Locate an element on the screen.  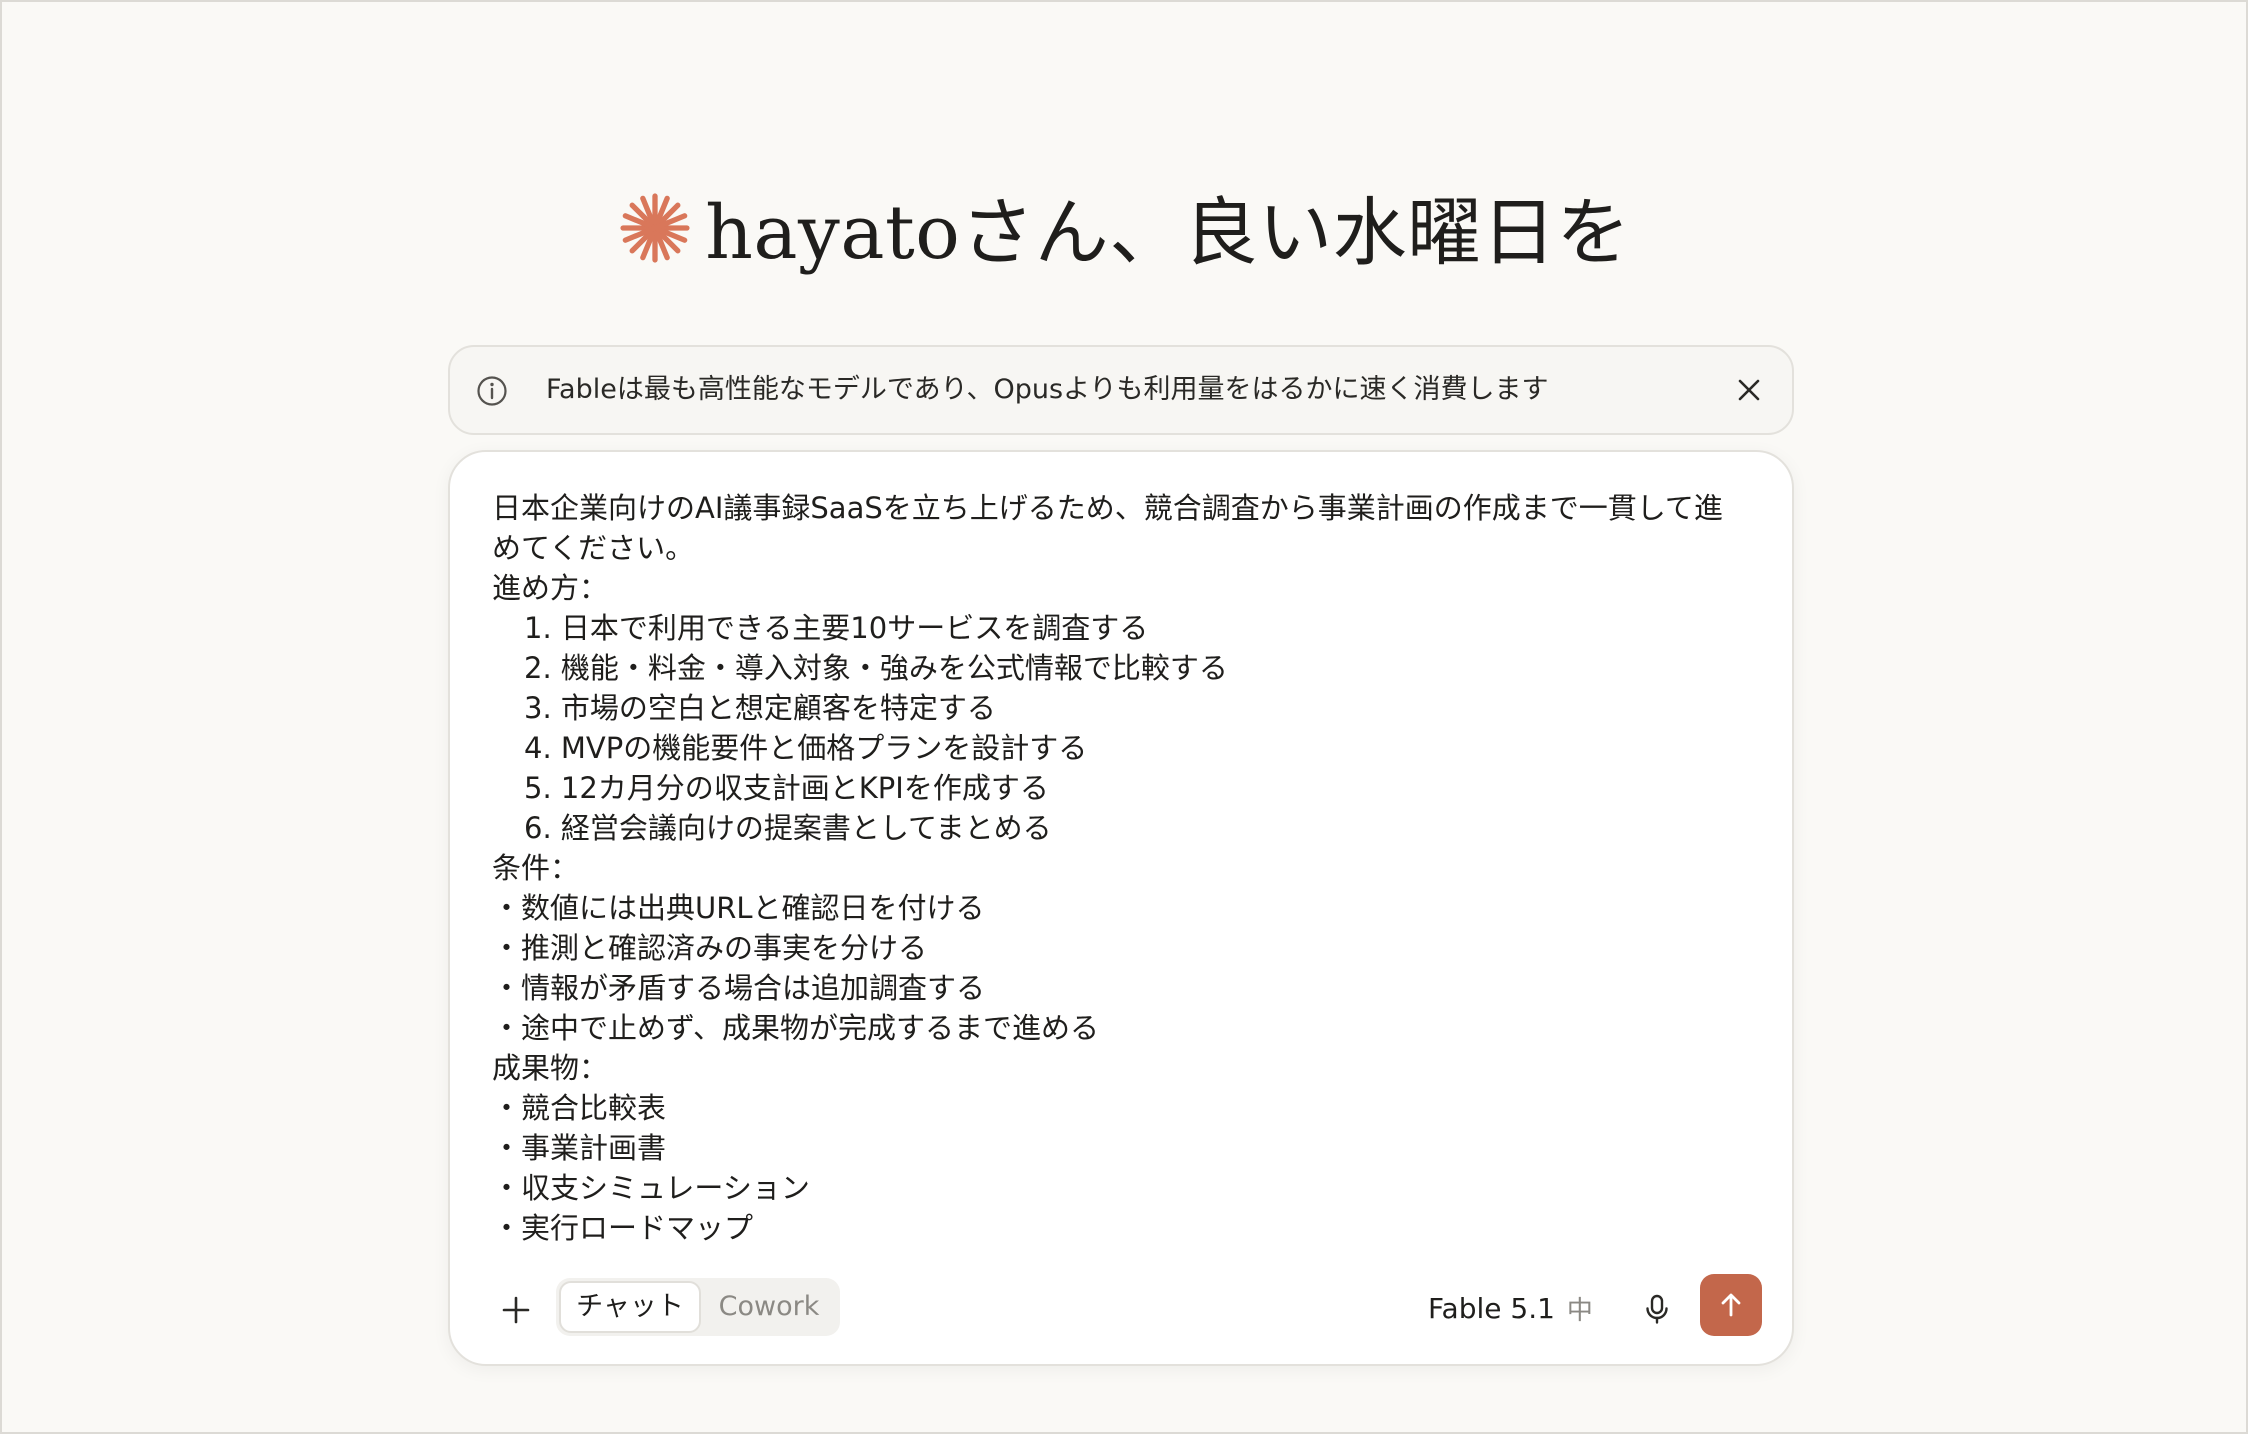
mode-tab-cowork: Cowork is located at coordinates (769, 1307).